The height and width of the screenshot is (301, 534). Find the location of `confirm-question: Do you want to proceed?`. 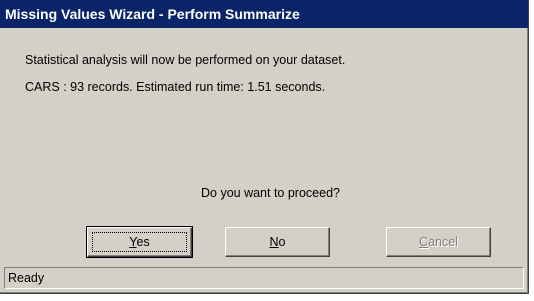

confirm-question: Do you want to proceed? is located at coordinates (270, 193).